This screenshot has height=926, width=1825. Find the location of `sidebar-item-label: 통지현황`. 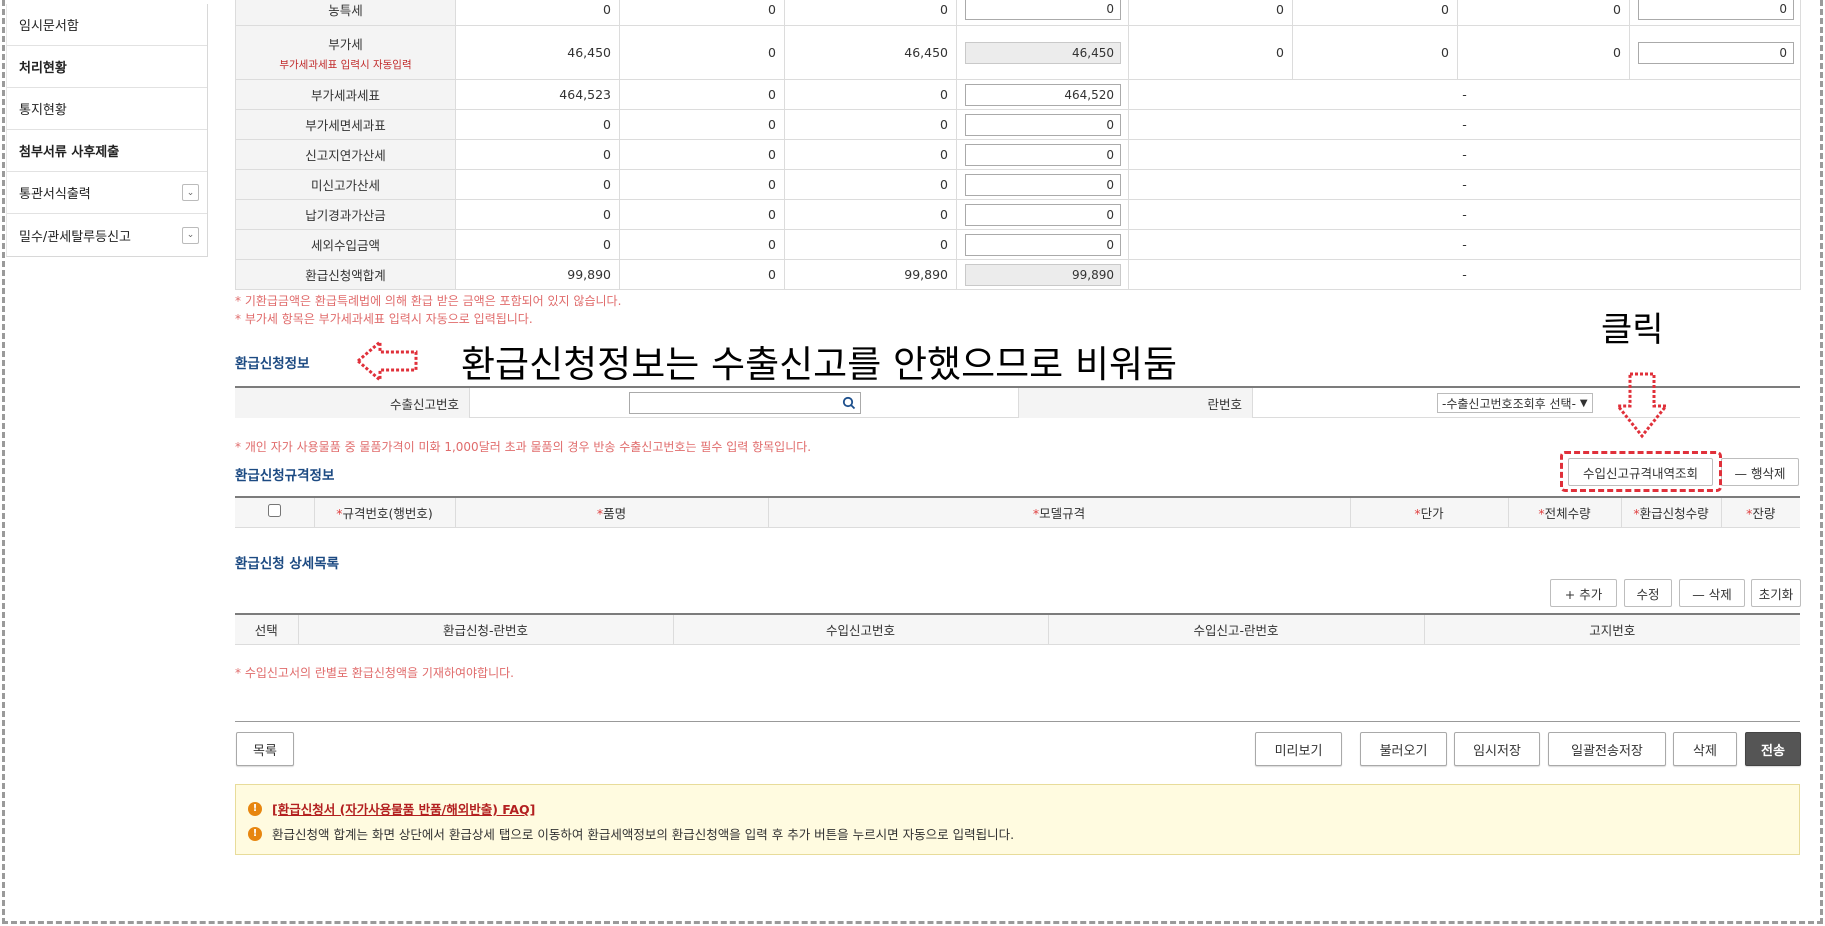

sidebar-item-label: 통지현황 is located at coordinates (43, 110).